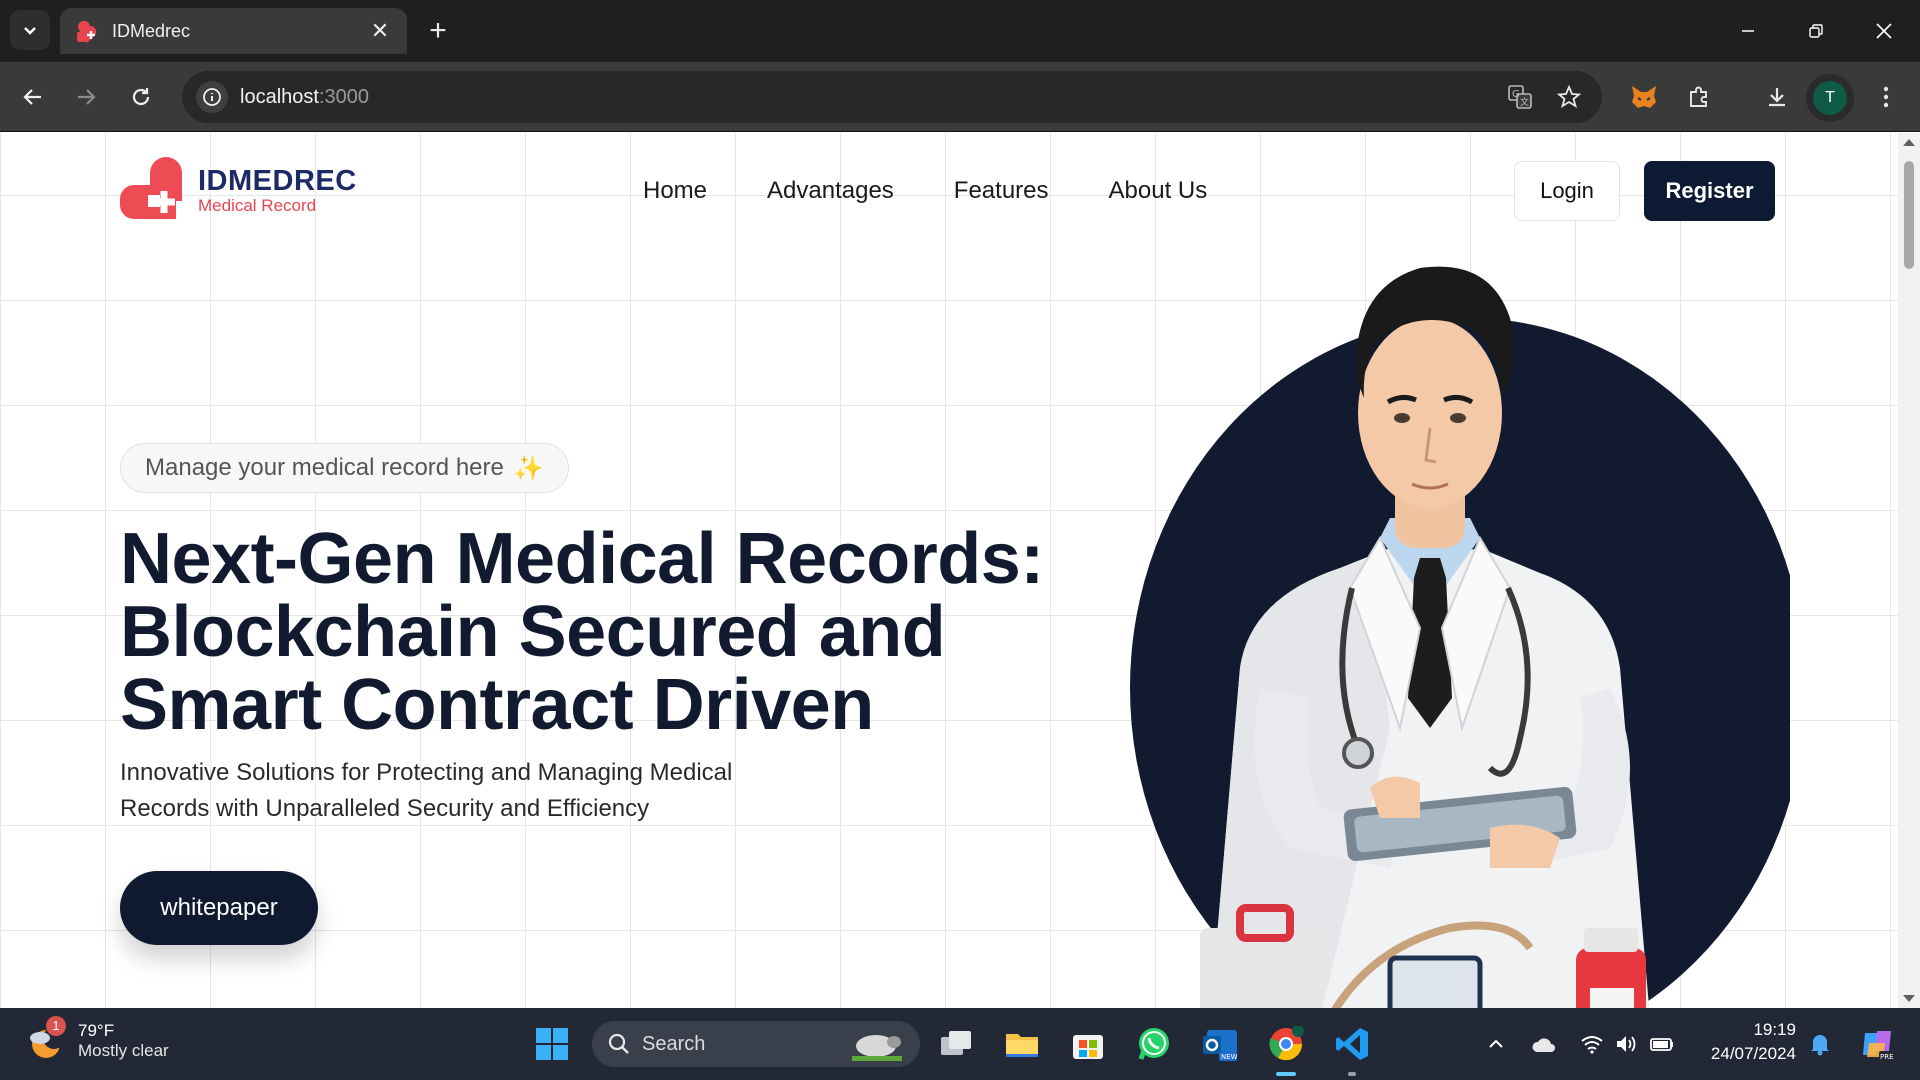  I want to click on battery-tray, so click(1662, 1044).